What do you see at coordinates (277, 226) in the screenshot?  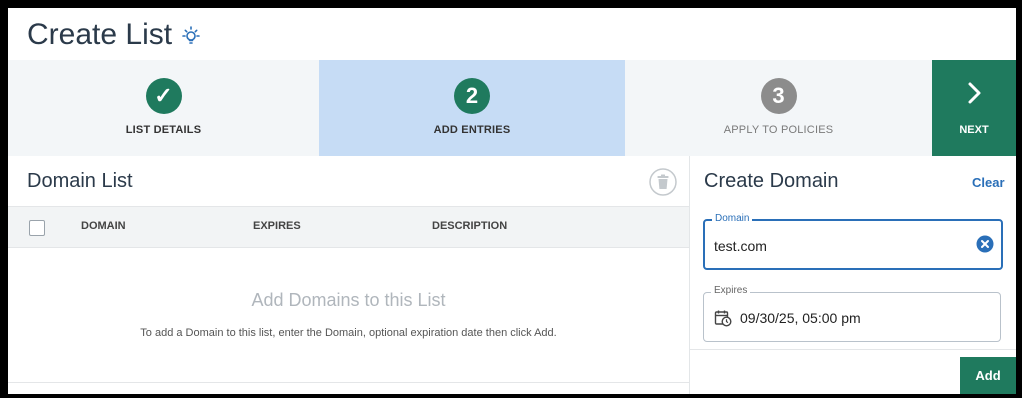 I see `column-expires: EXPIRES` at bounding box center [277, 226].